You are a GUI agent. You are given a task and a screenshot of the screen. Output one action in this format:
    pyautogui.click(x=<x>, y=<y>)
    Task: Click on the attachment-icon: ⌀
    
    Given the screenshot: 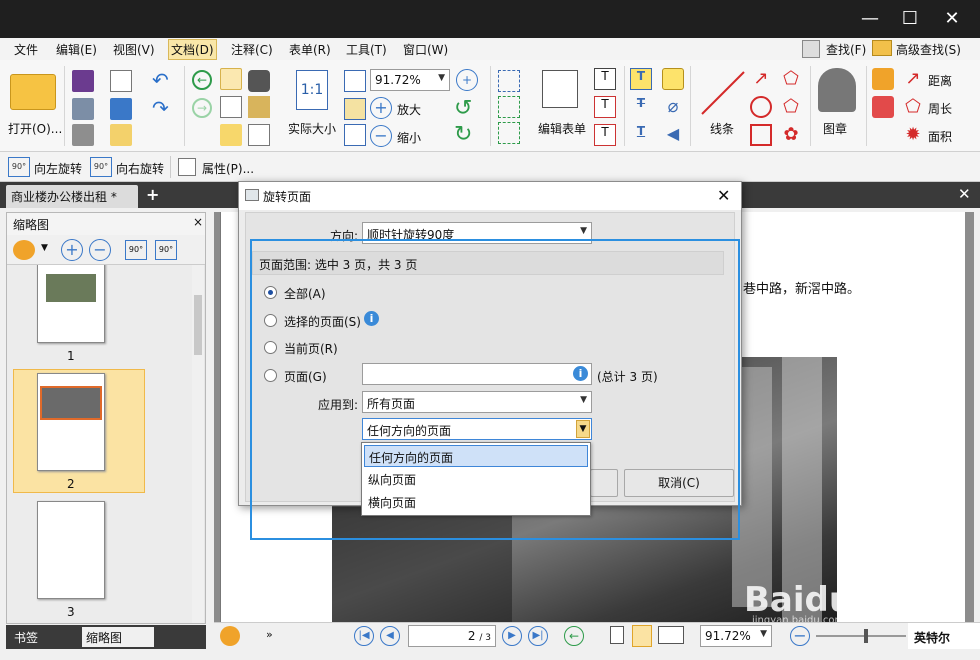 What is the action you would take?
    pyautogui.click(x=673, y=107)
    